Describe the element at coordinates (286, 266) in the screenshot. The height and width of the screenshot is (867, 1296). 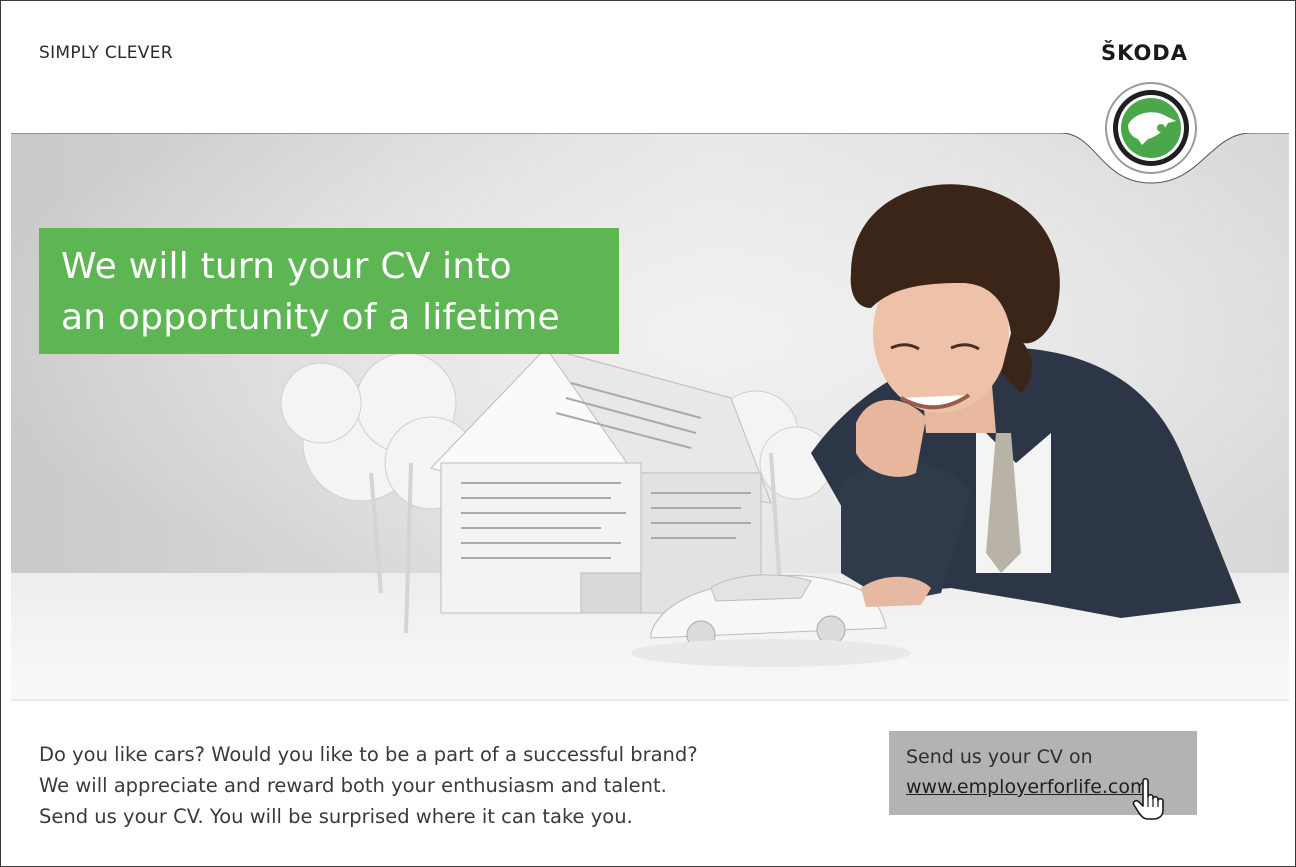
I see `headline-line-1: We will turn your CV into` at that location.